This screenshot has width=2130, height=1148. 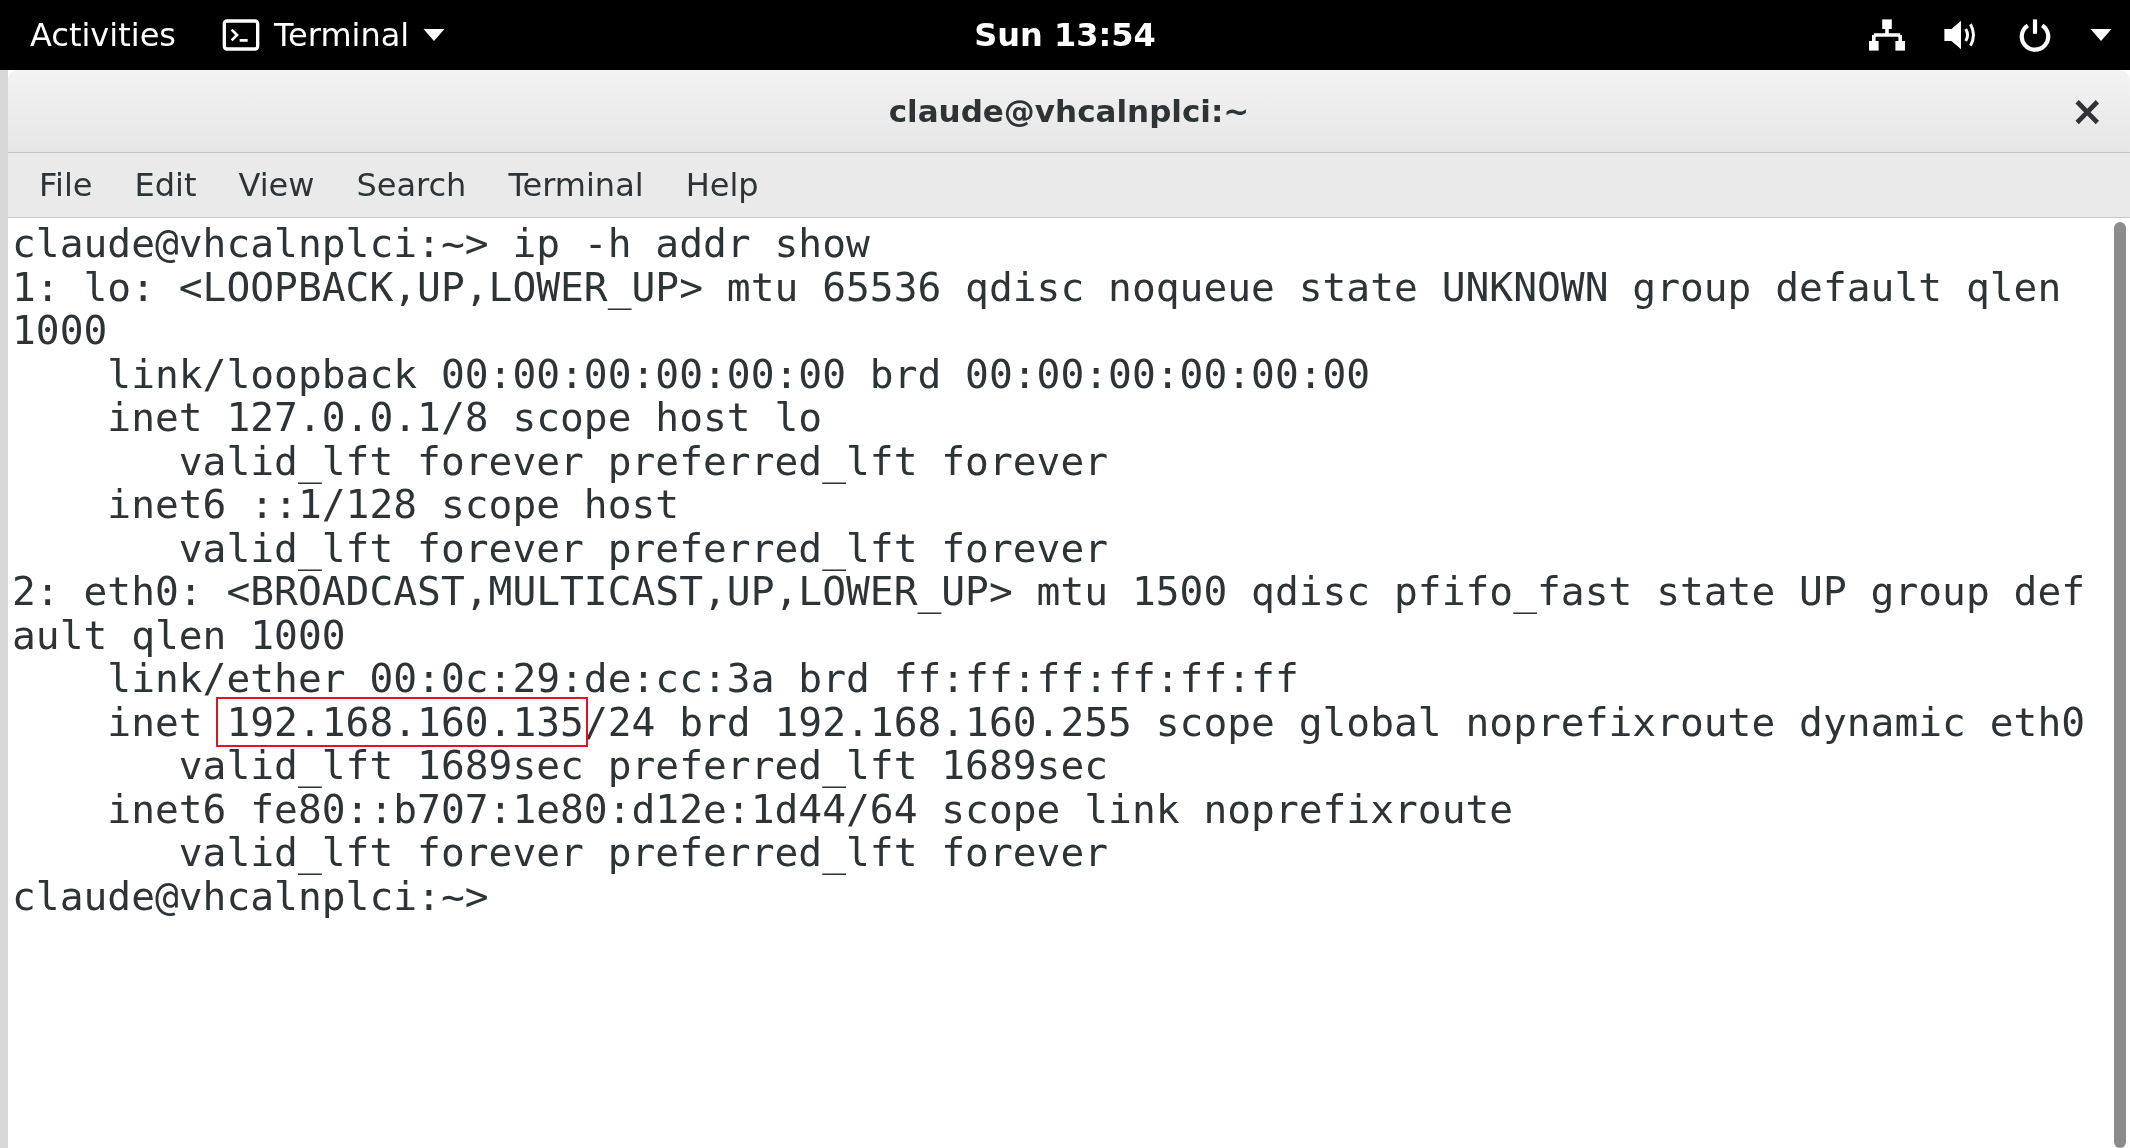 What do you see at coordinates (103, 35) in the screenshot?
I see `activities-button: Activities` at bounding box center [103, 35].